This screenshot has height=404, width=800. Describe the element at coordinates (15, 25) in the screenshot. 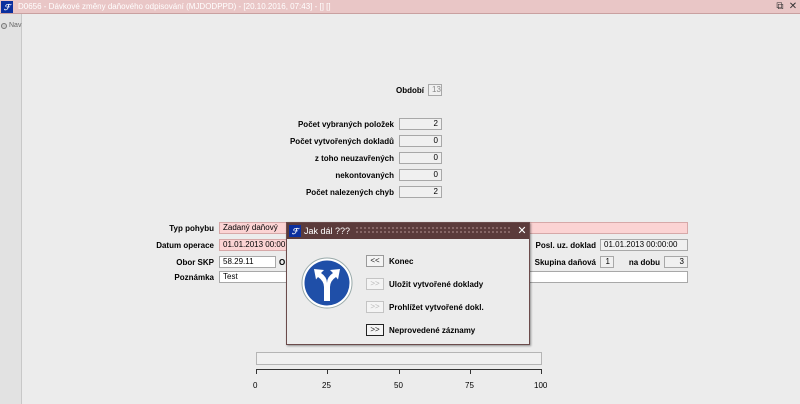

I see `nav-label: Nav` at that location.